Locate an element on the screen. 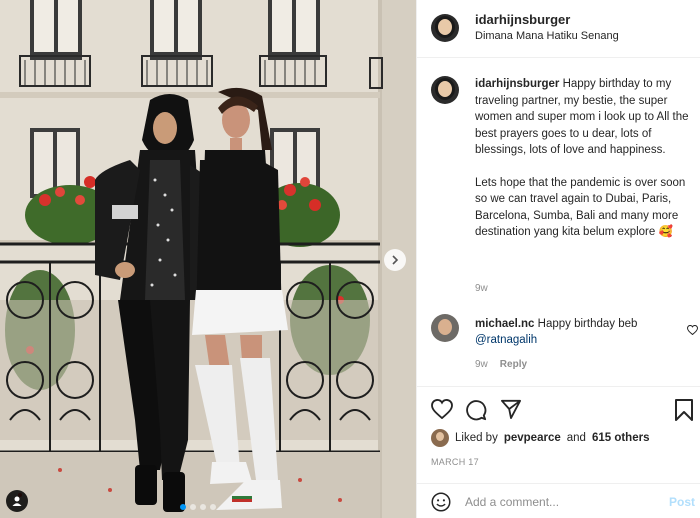  bookmark-icon is located at coordinates (684, 410).